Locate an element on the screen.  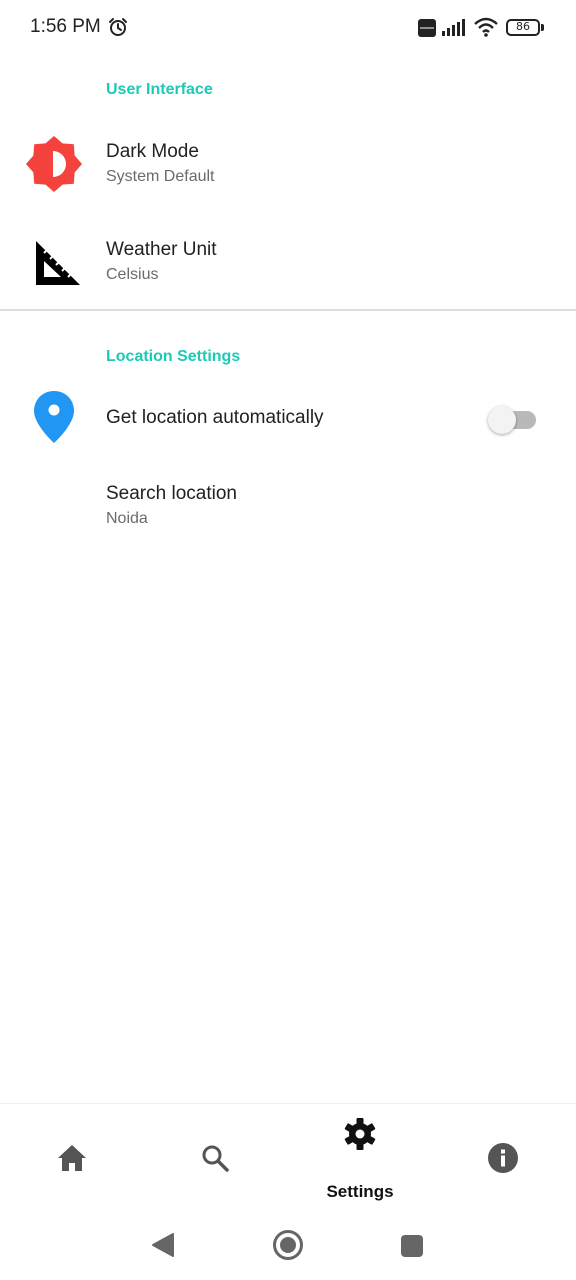
status-time: 1:56 PM is located at coordinates (65, 26).